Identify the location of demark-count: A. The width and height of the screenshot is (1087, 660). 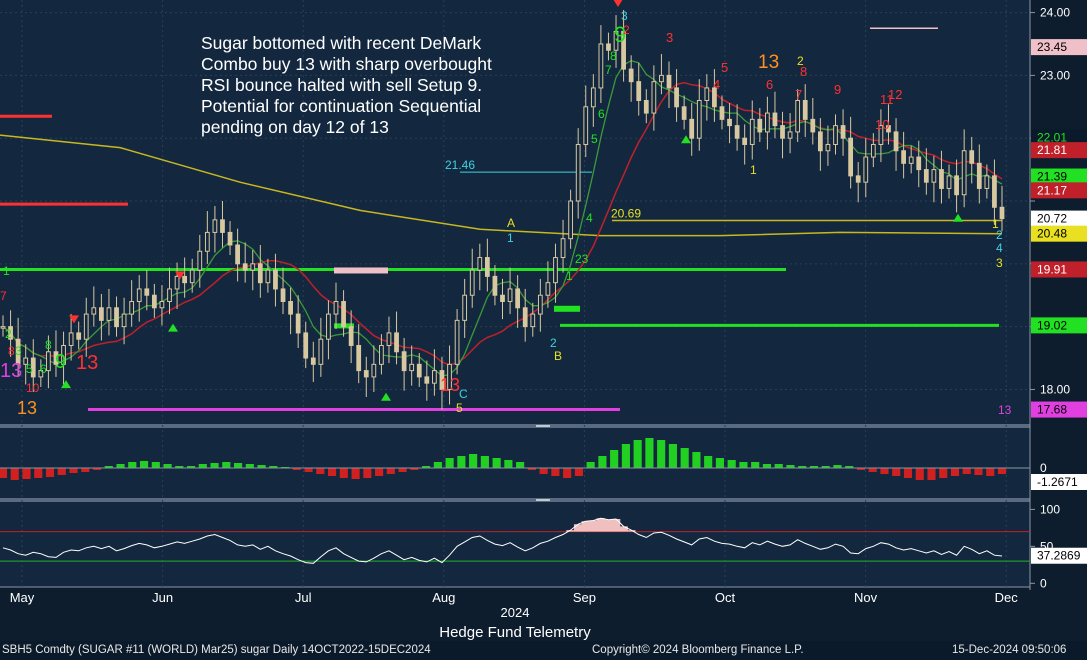
(511, 223).